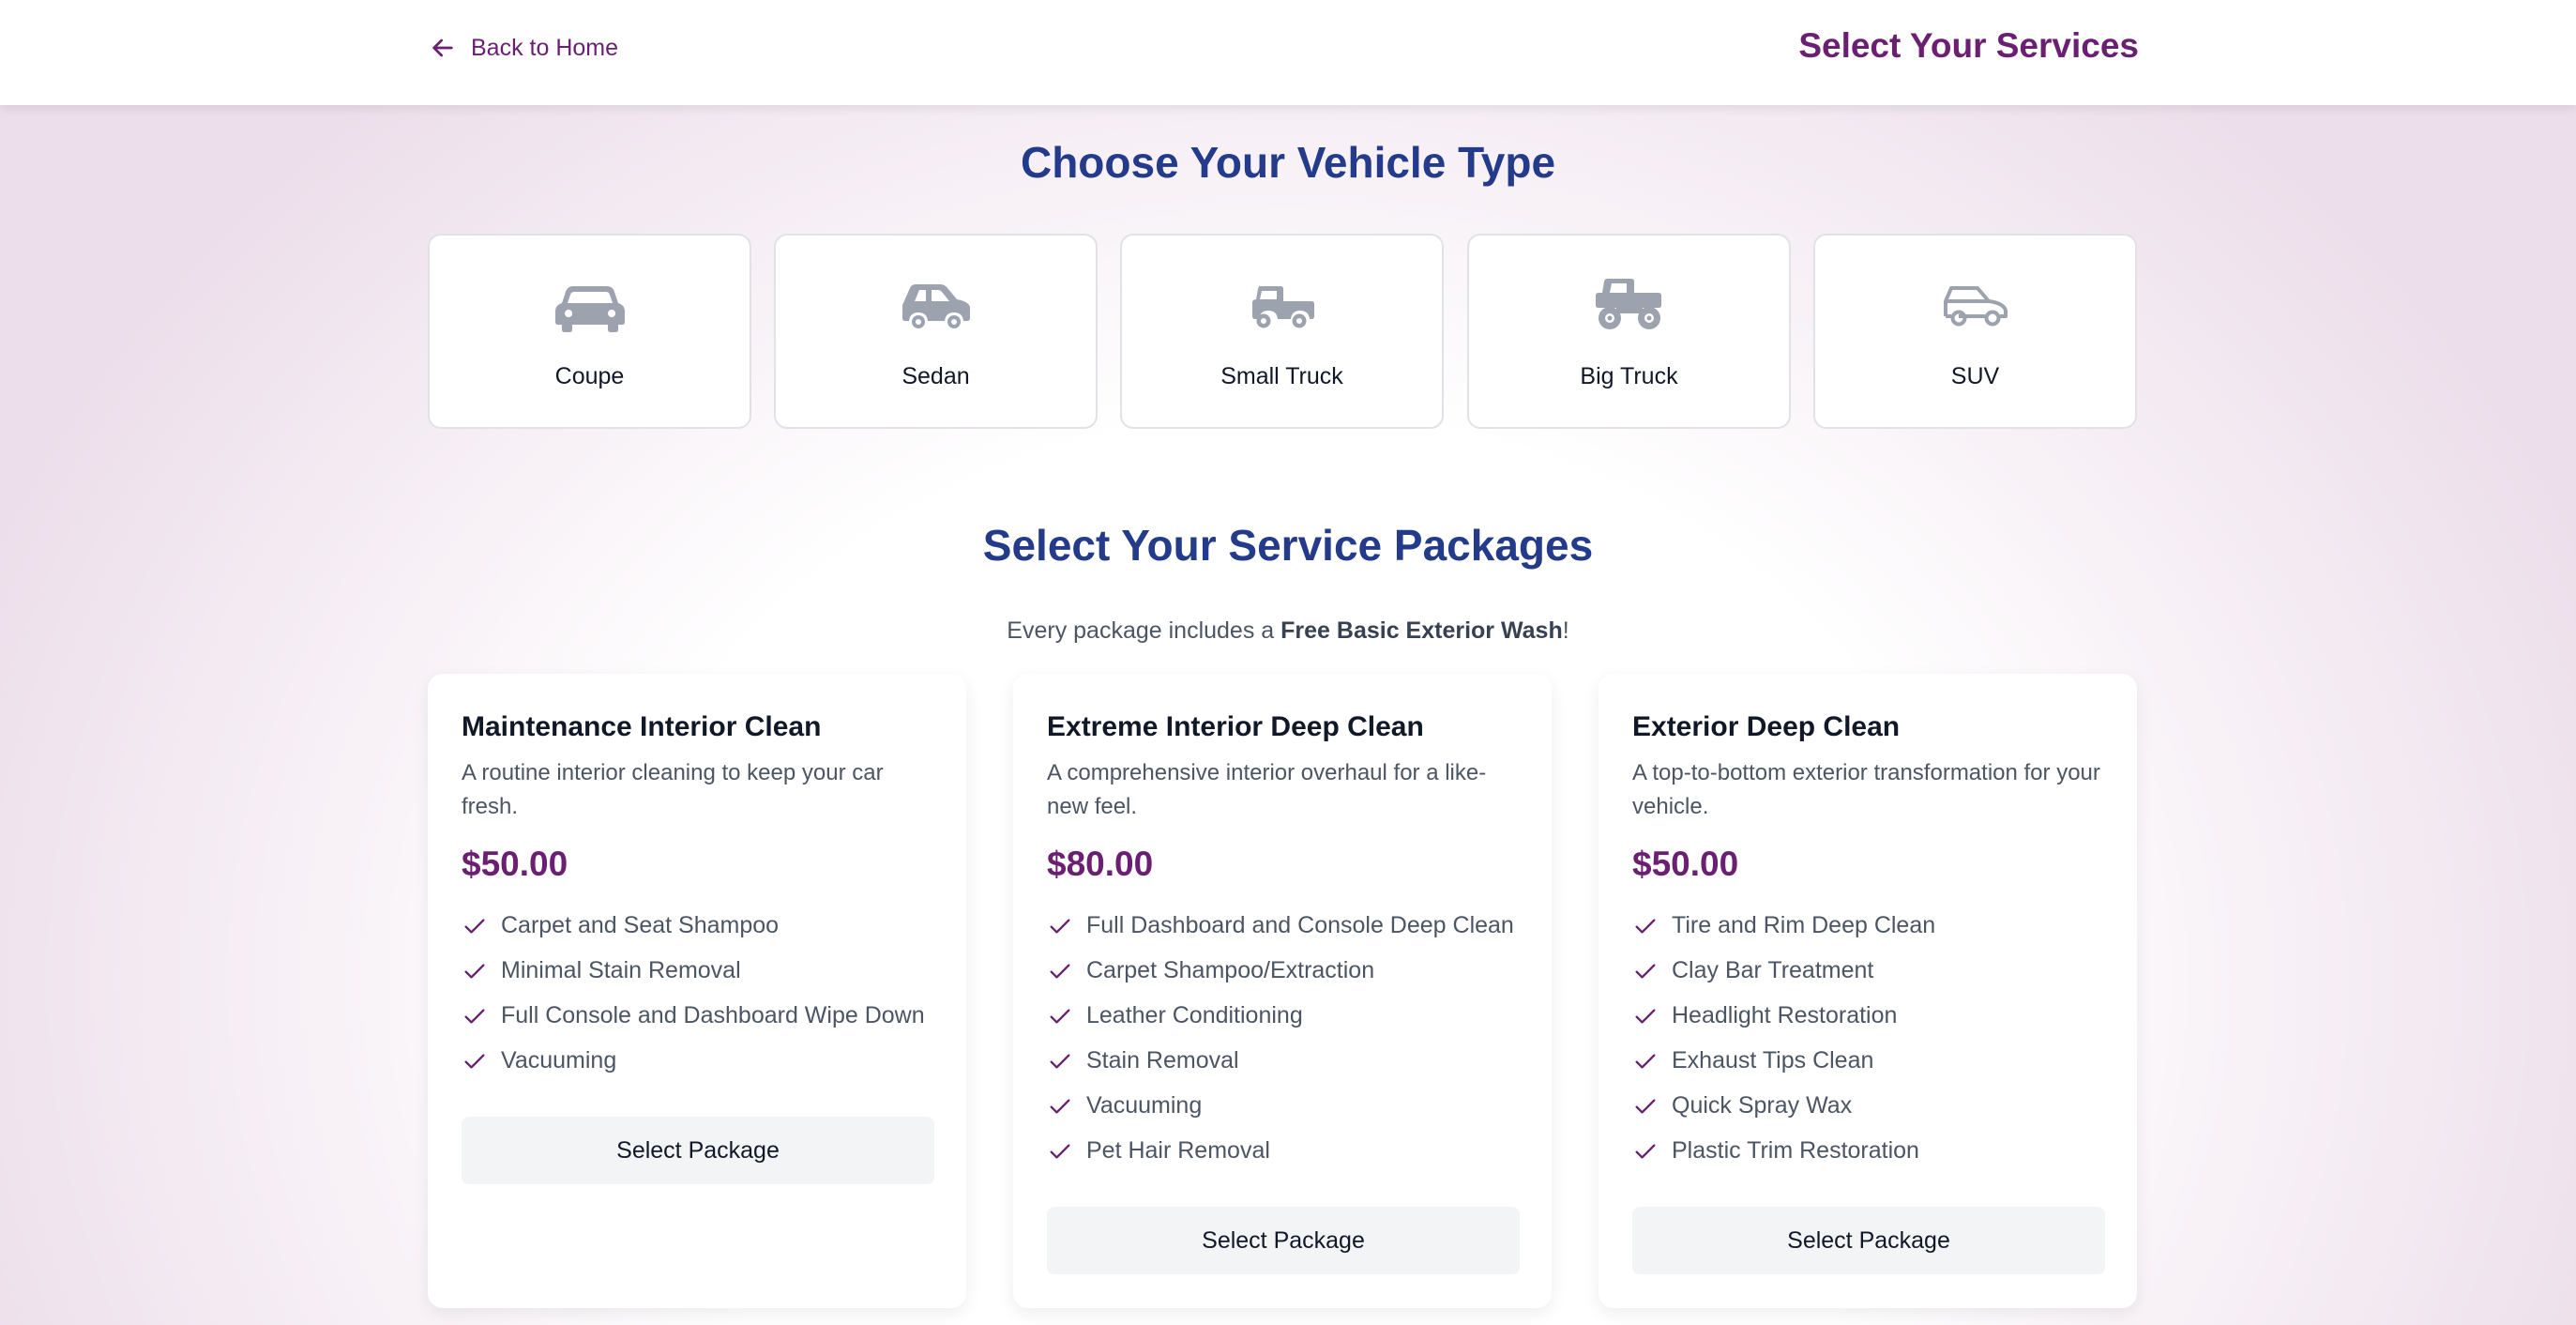 The image size is (2576, 1325). What do you see at coordinates (1975, 306) in the screenshot?
I see `suv-icon` at bounding box center [1975, 306].